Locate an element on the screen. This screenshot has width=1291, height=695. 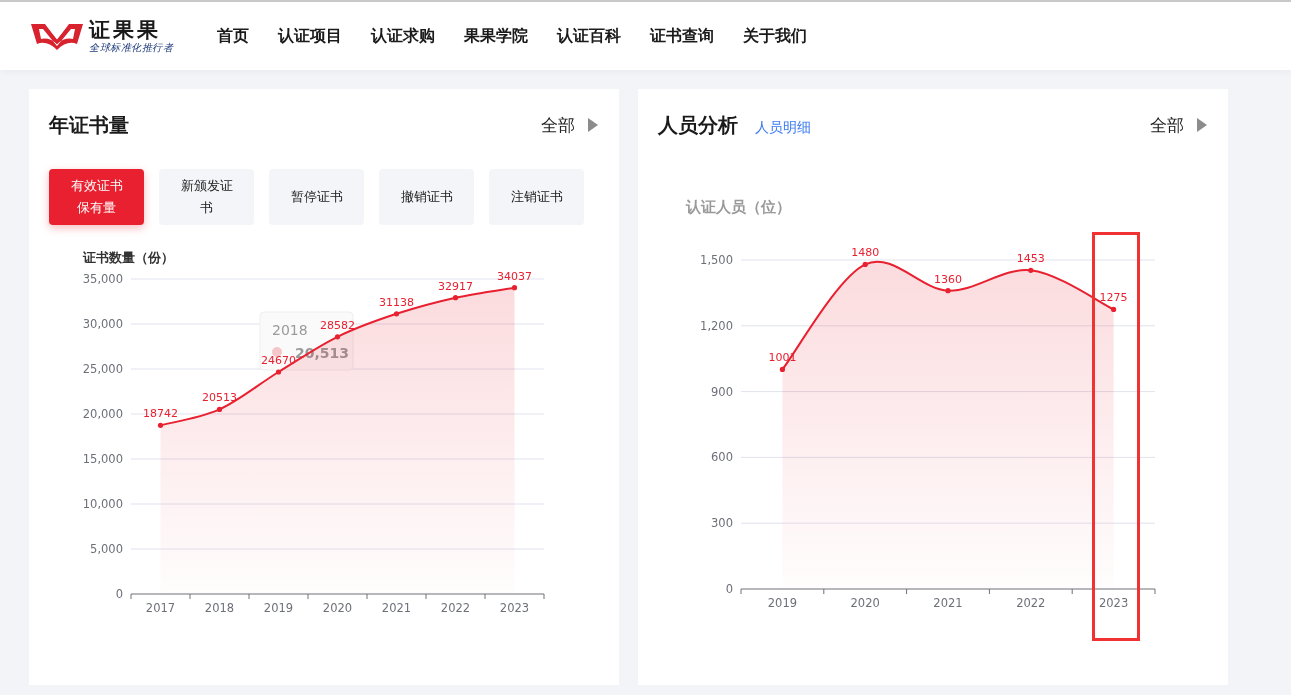
brand-slogan: 全球标准化推行者 is located at coordinates (131, 47).